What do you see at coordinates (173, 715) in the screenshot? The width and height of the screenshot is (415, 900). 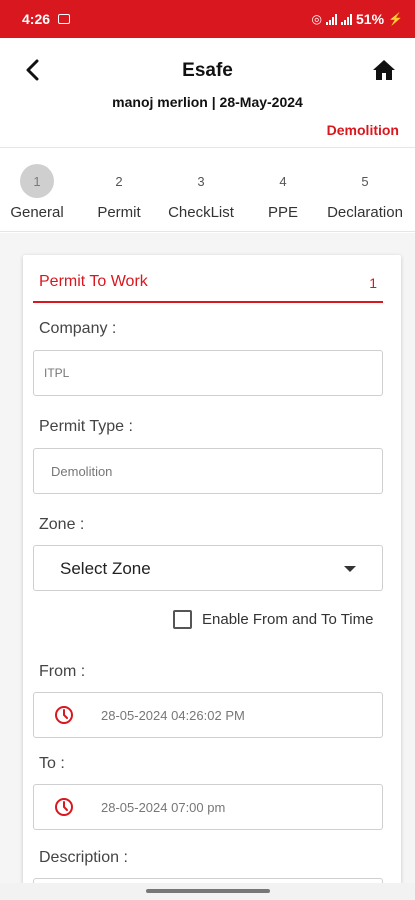 I see `from-datetime-value: 28-05-2024 04:26:02 PM` at bounding box center [173, 715].